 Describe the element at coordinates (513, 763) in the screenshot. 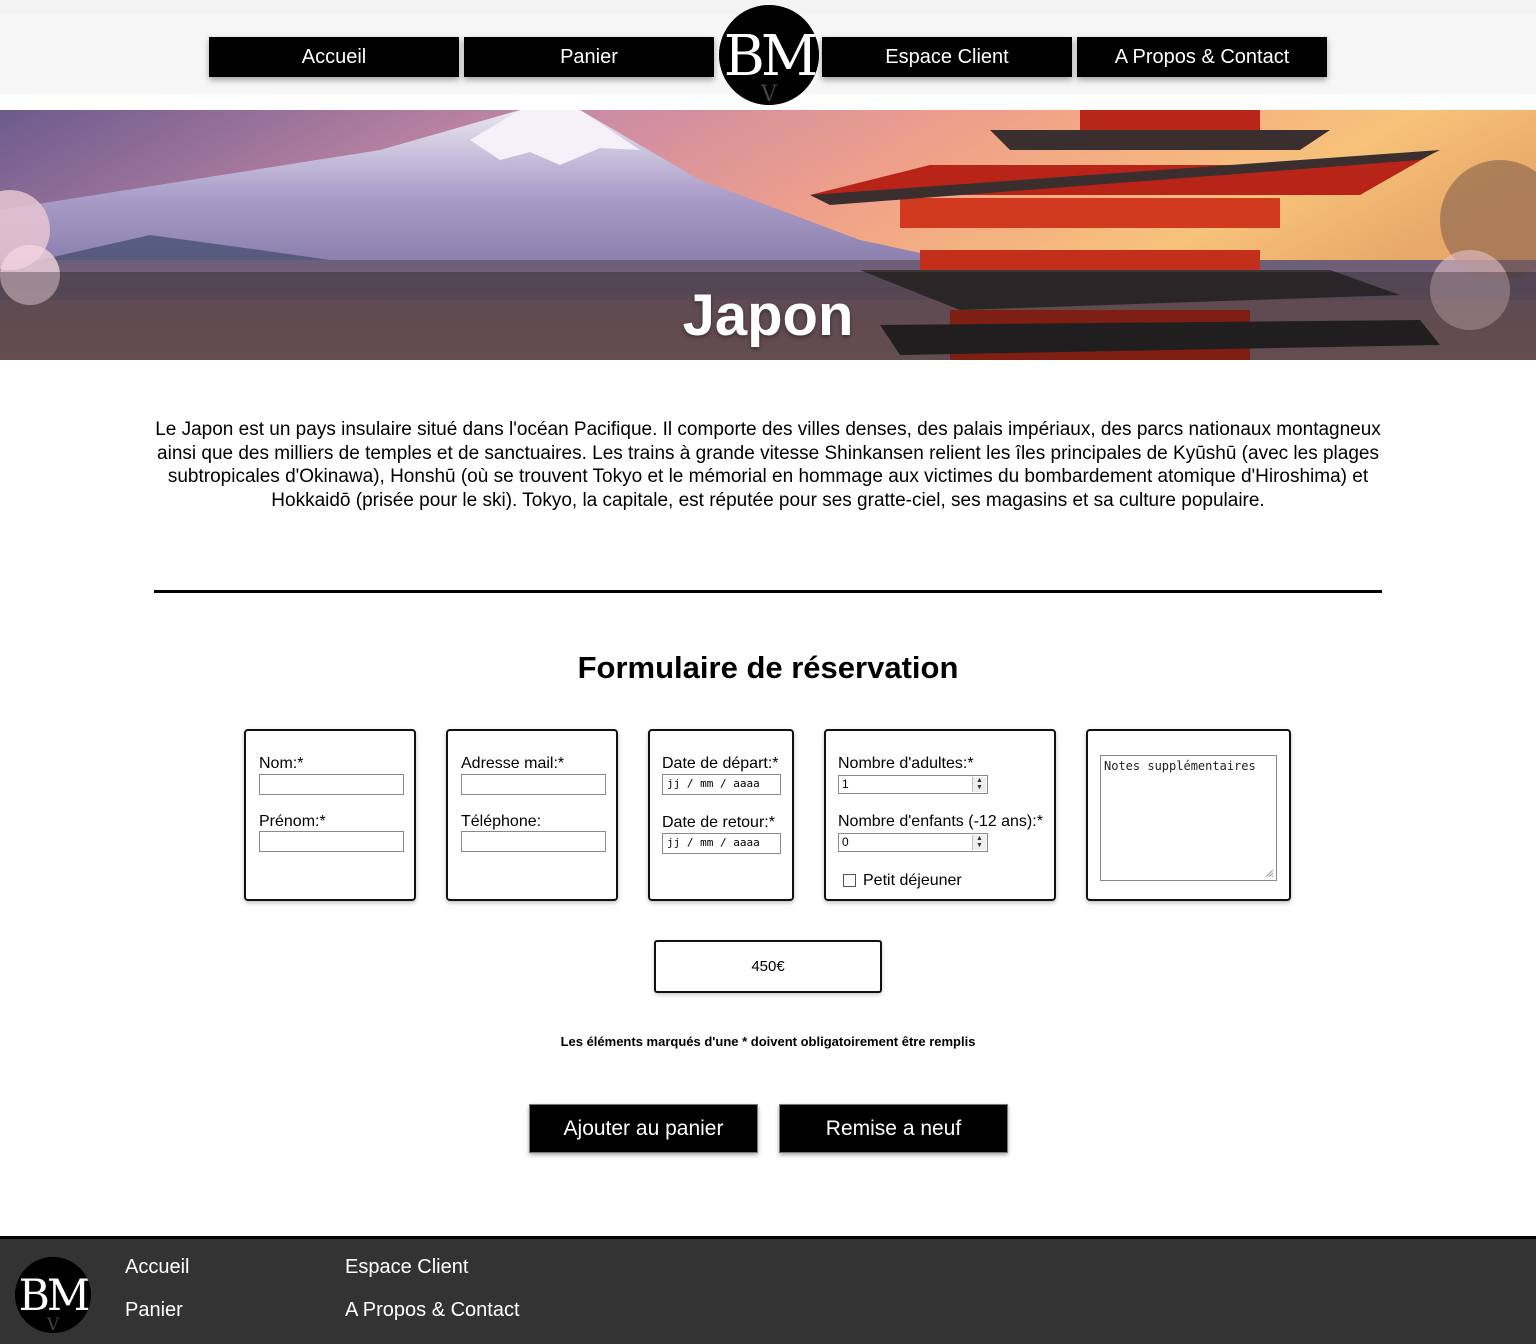

I see `email-label: Adresse mail:*` at that location.